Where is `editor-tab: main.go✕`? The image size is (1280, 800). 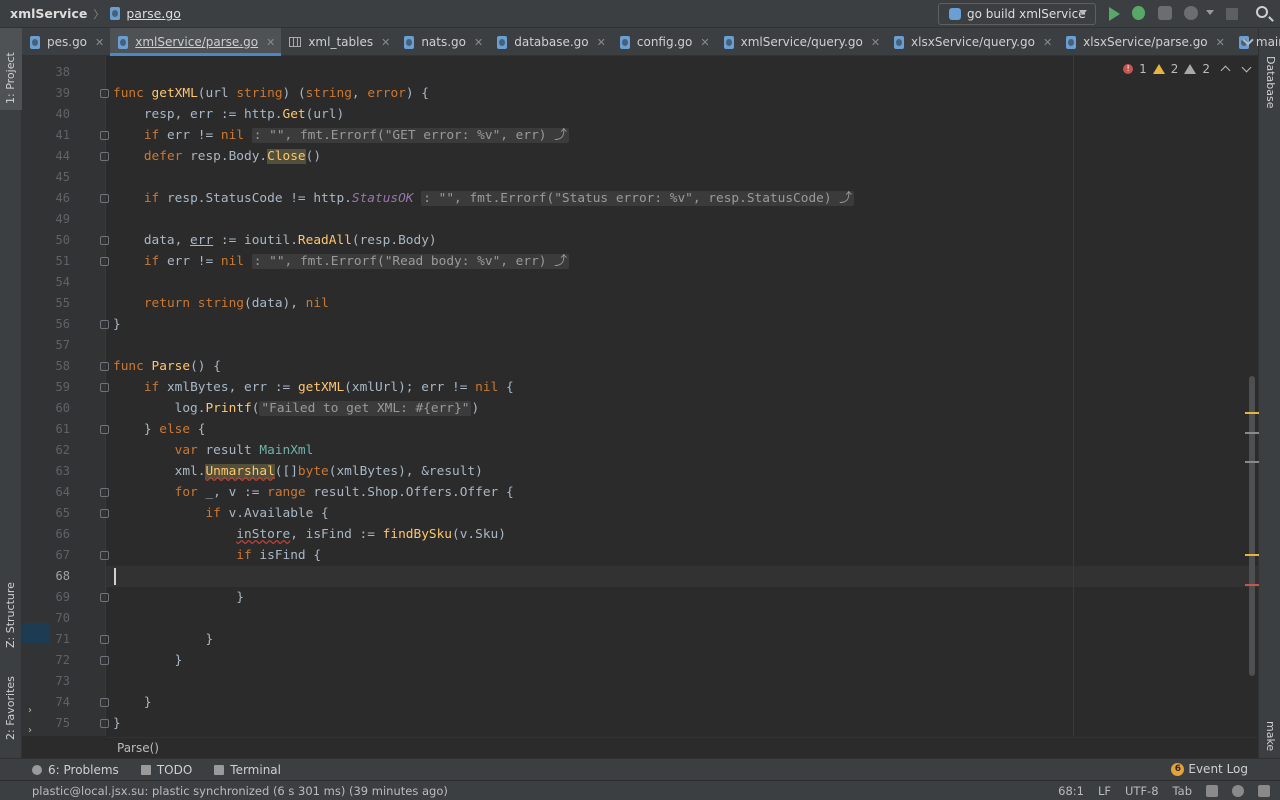 editor-tab: main.go✕ is located at coordinates (1255, 42).